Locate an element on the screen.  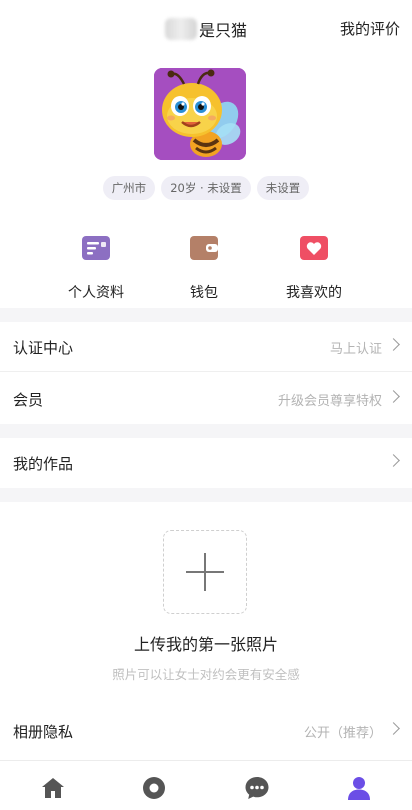
quick-actions: 个人资料 钱包 我喜欢的 is located at coordinates (206, 266).